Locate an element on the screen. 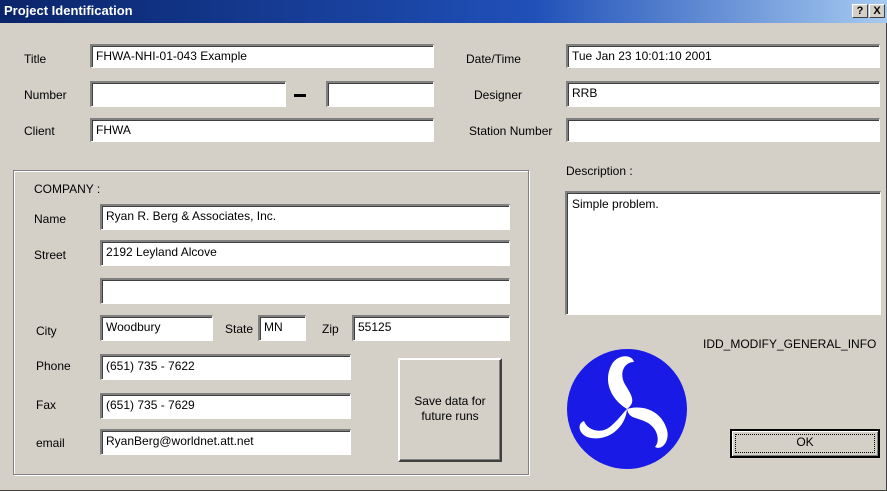  title-label: Title is located at coordinates (35, 59).